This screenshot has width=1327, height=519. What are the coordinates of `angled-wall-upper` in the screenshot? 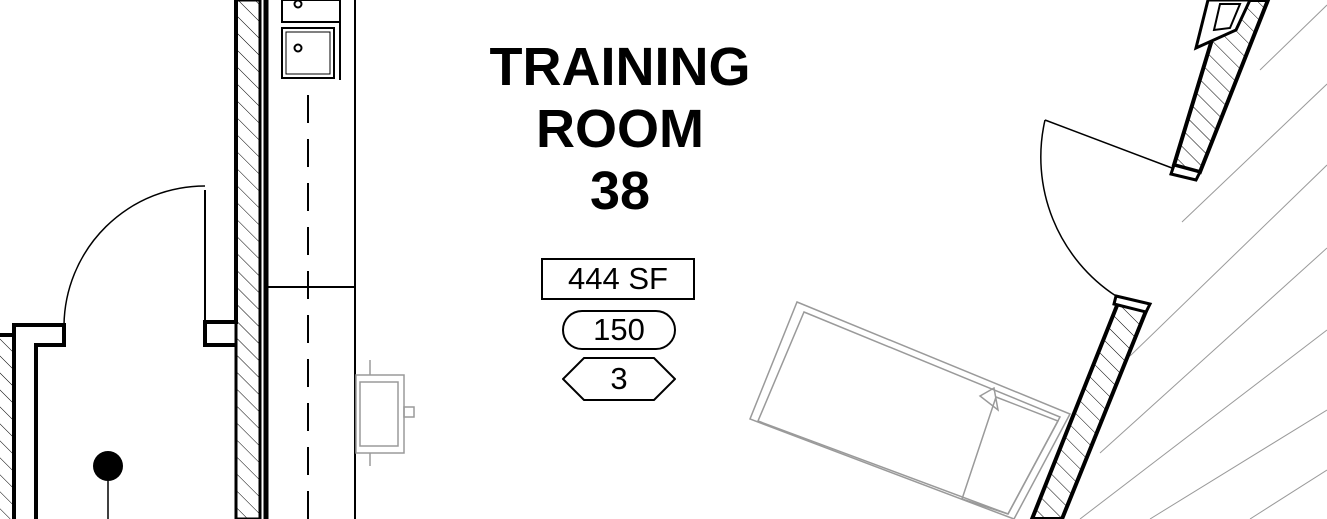 It's located at (1220, 91).